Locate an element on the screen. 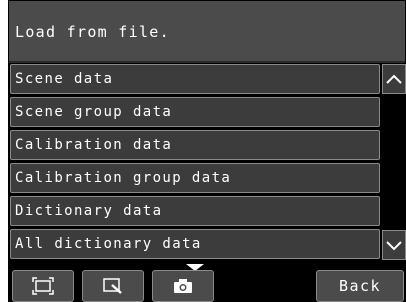 The width and height of the screenshot is (406, 302). scroll-track is located at coordinates (394, 162).